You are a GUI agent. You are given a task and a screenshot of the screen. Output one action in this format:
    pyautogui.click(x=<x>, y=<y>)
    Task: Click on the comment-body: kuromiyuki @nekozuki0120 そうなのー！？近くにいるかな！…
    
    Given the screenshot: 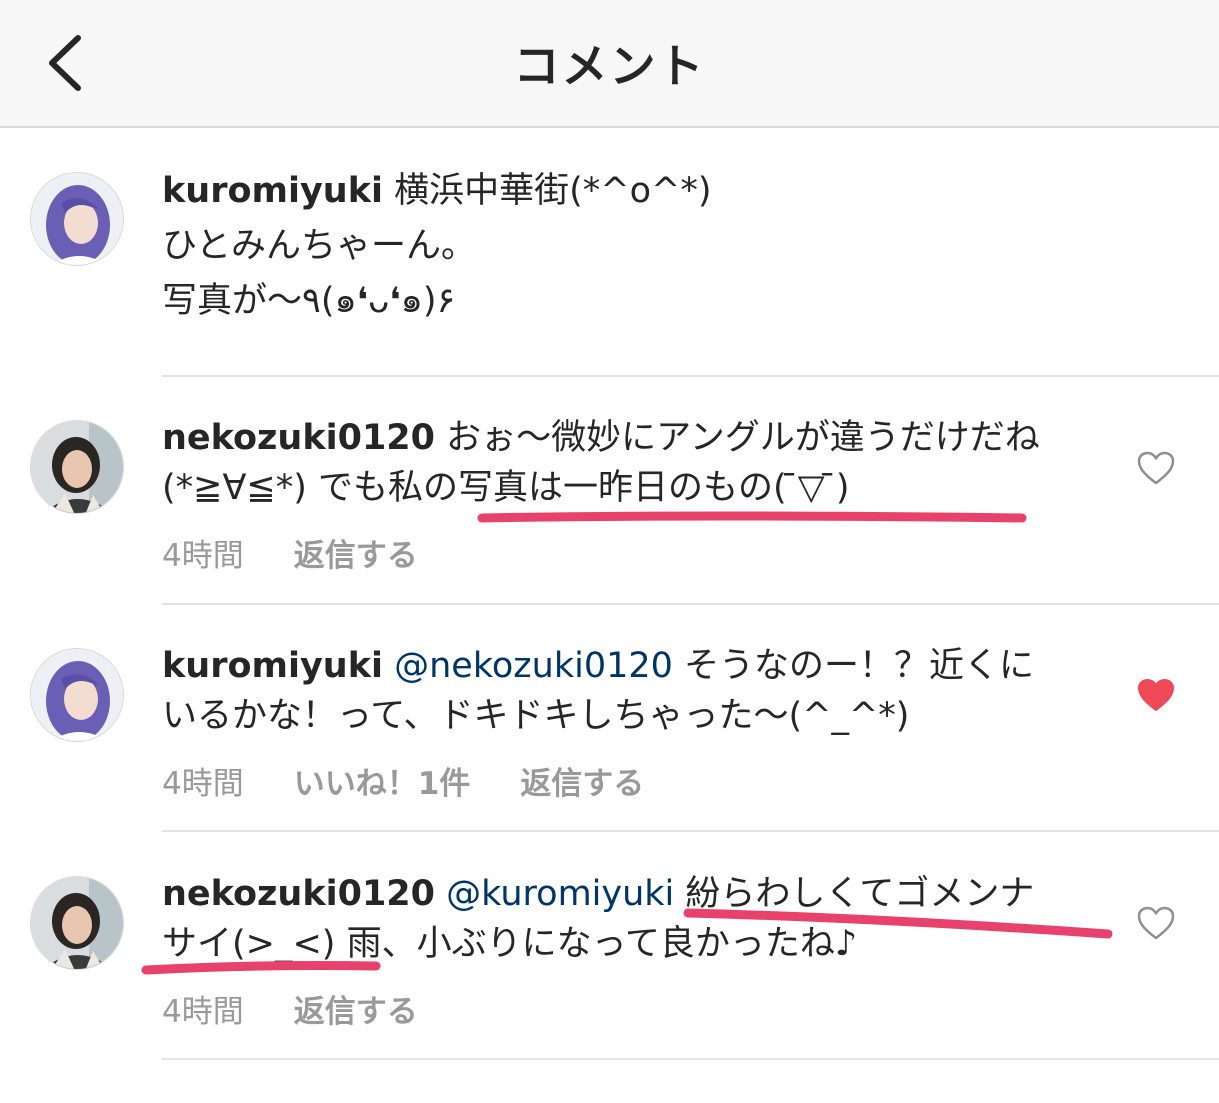 What is the action you would take?
    pyautogui.click(x=612, y=691)
    